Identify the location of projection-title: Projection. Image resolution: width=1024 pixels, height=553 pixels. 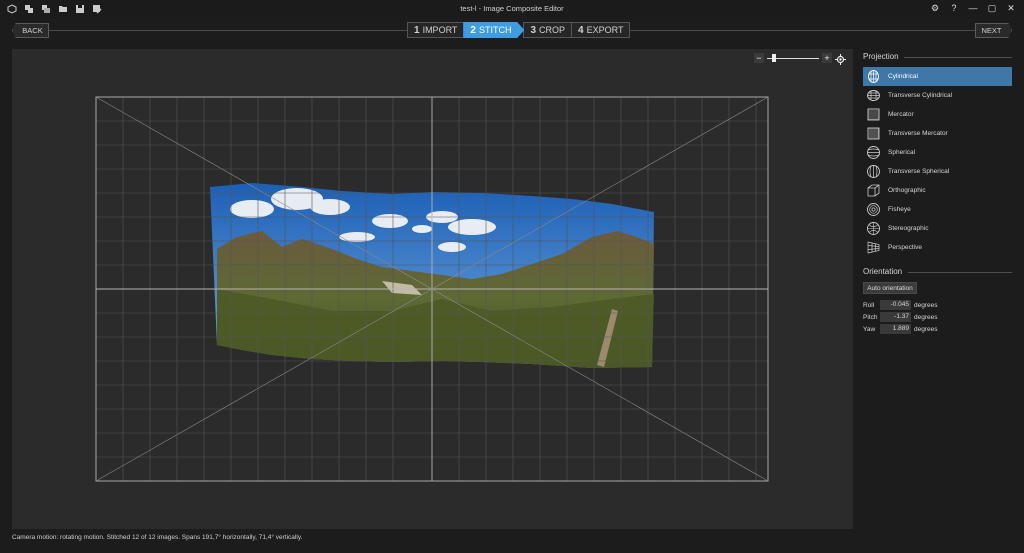
(881, 56).